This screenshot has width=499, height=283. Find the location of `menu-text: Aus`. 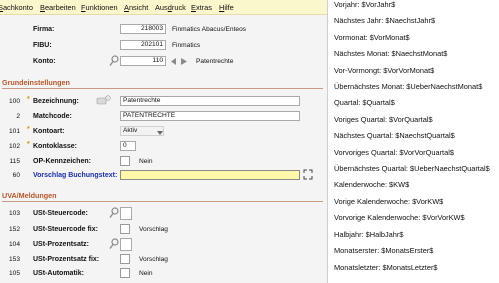

menu-text: Aus is located at coordinates (161, 7).